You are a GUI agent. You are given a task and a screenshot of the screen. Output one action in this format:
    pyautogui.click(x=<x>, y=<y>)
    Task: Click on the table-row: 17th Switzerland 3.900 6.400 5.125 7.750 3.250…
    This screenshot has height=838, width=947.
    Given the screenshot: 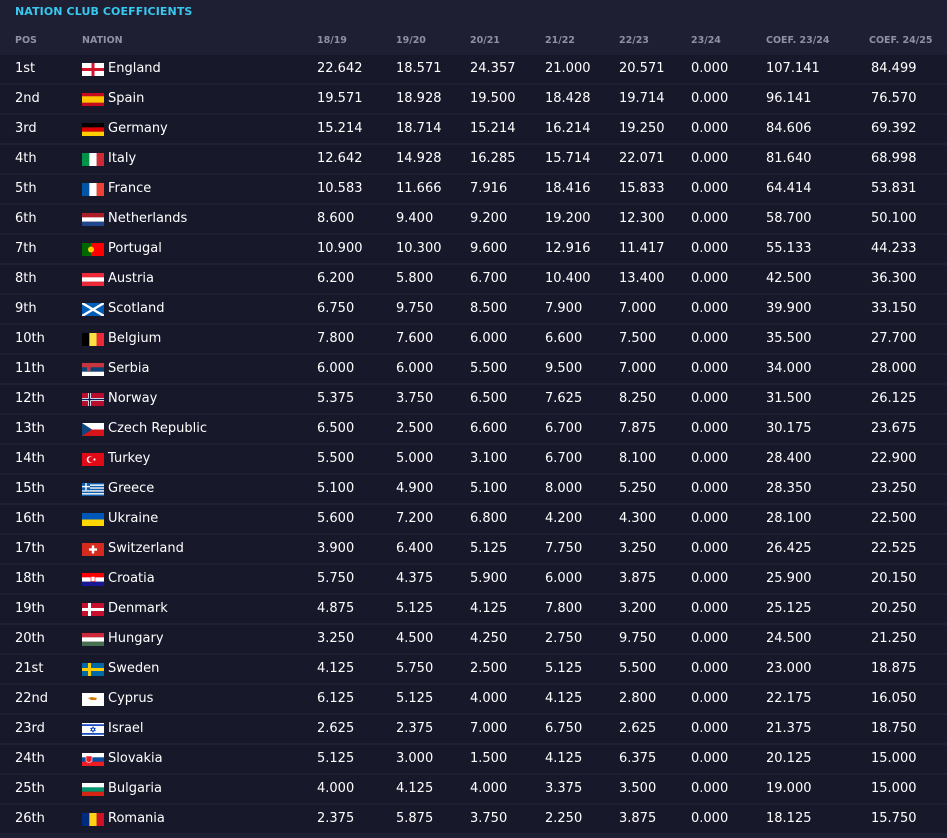 What is the action you would take?
    pyautogui.click(x=473, y=549)
    